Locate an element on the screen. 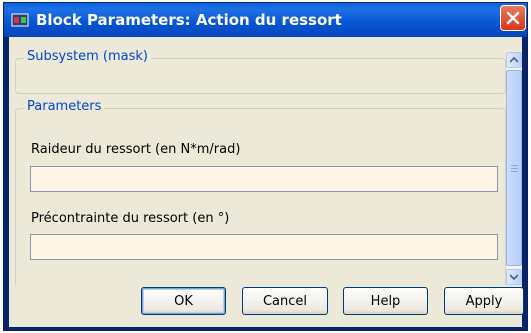 This screenshot has width=531, height=333. simulink-block-icon is located at coordinates (20, 20).